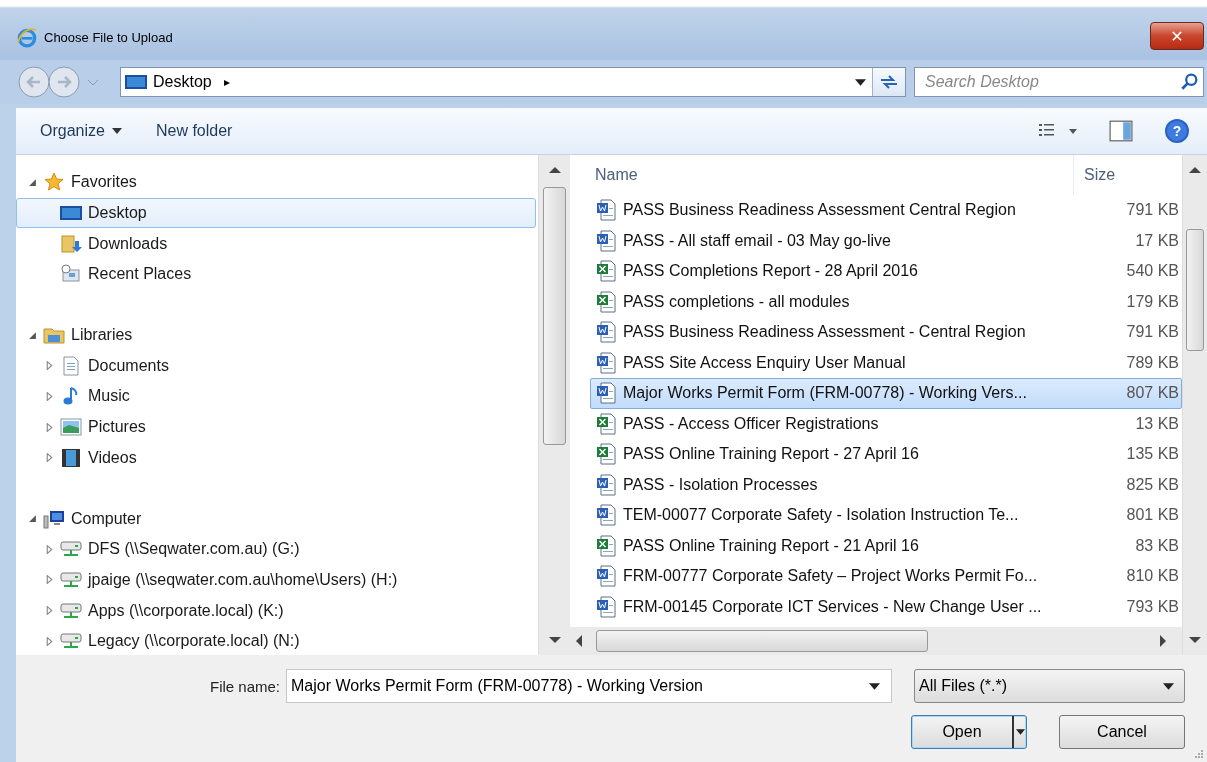 This screenshot has width=1207, height=762. Describe the element at coordinates (54, 182) in the screenshot. I see `star-icon` at that location.